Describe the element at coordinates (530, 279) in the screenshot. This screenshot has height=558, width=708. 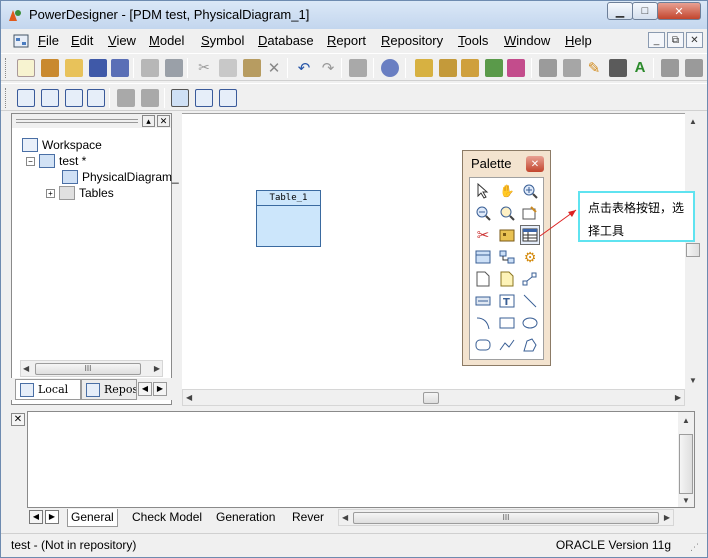
I see `link-icon` at that location.